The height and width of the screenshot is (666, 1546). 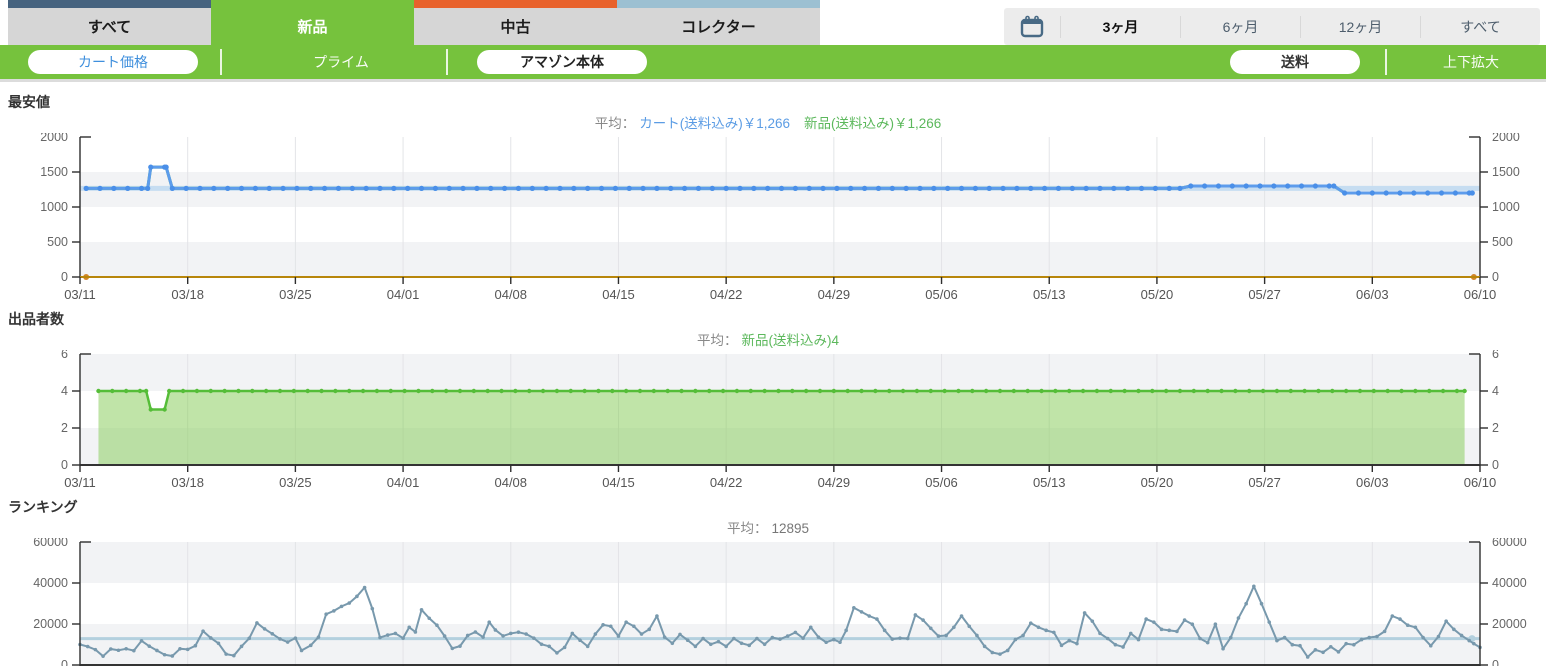 I want to click on calendar-icon, so click(x=1032, y=27).